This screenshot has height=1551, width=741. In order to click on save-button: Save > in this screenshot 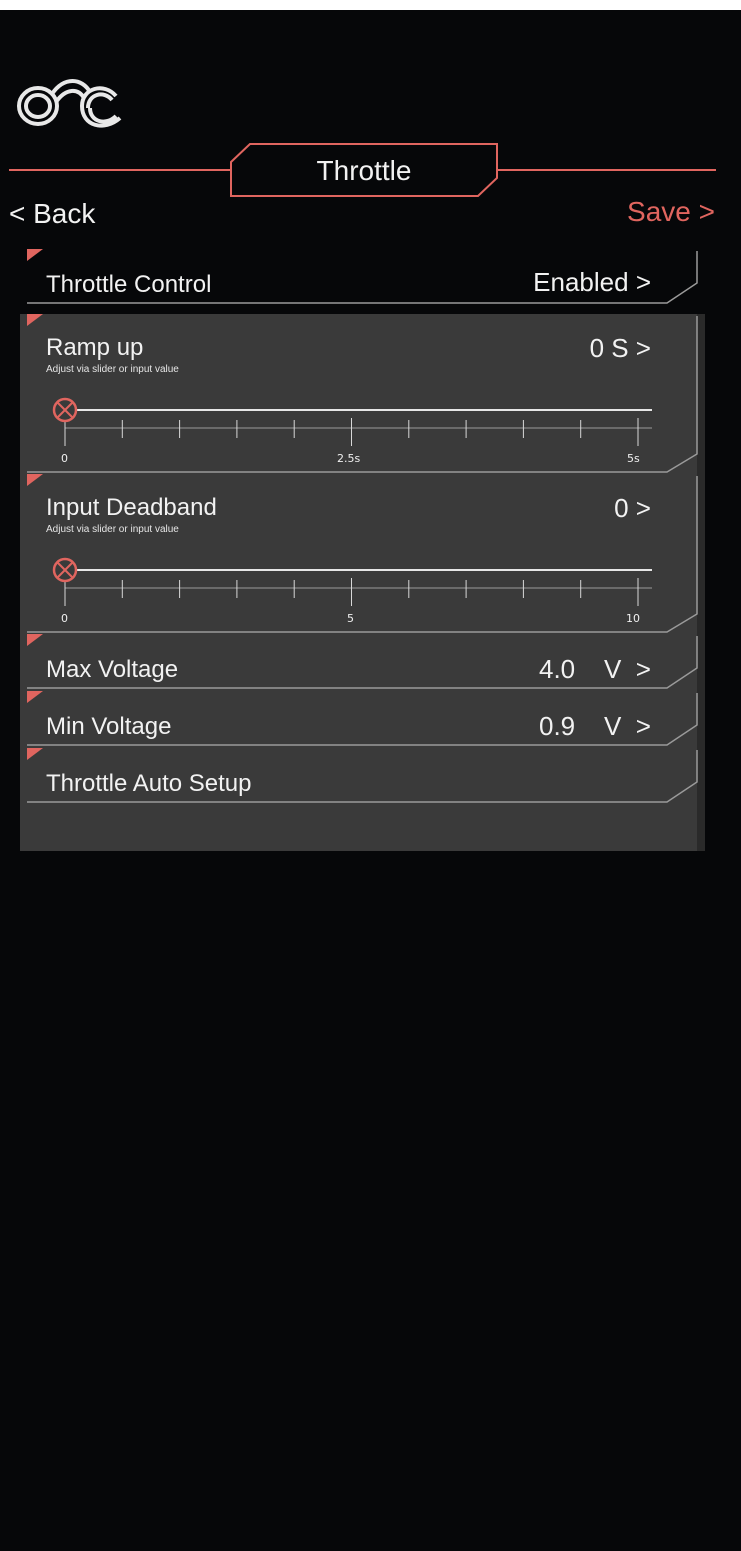, I will do `click(671, 212)`.